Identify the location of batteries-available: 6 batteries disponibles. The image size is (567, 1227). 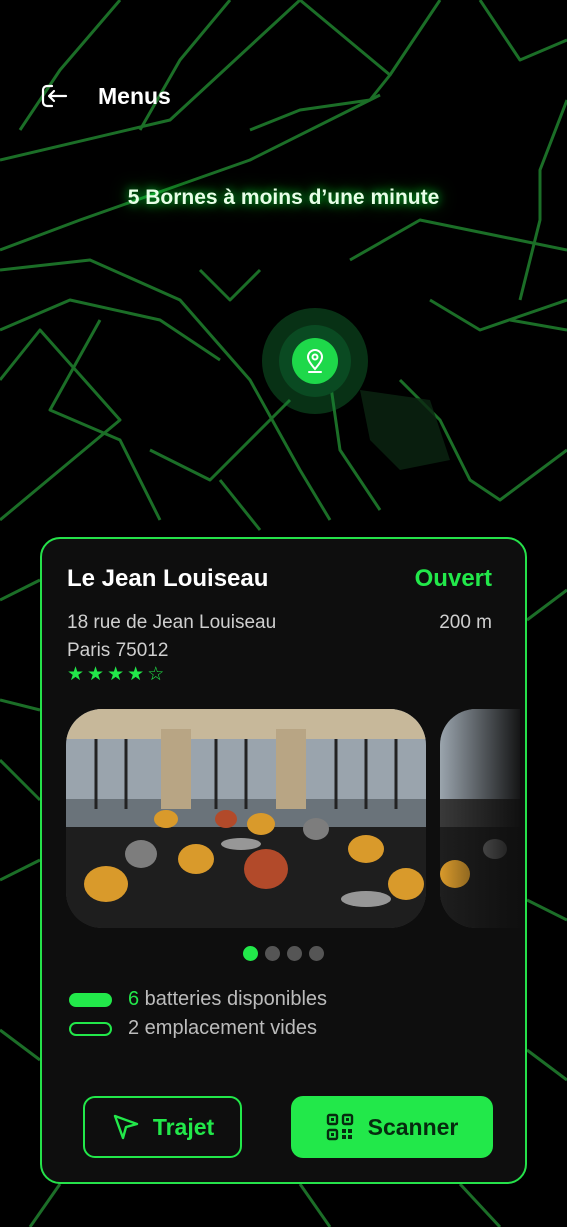
(198, 999).